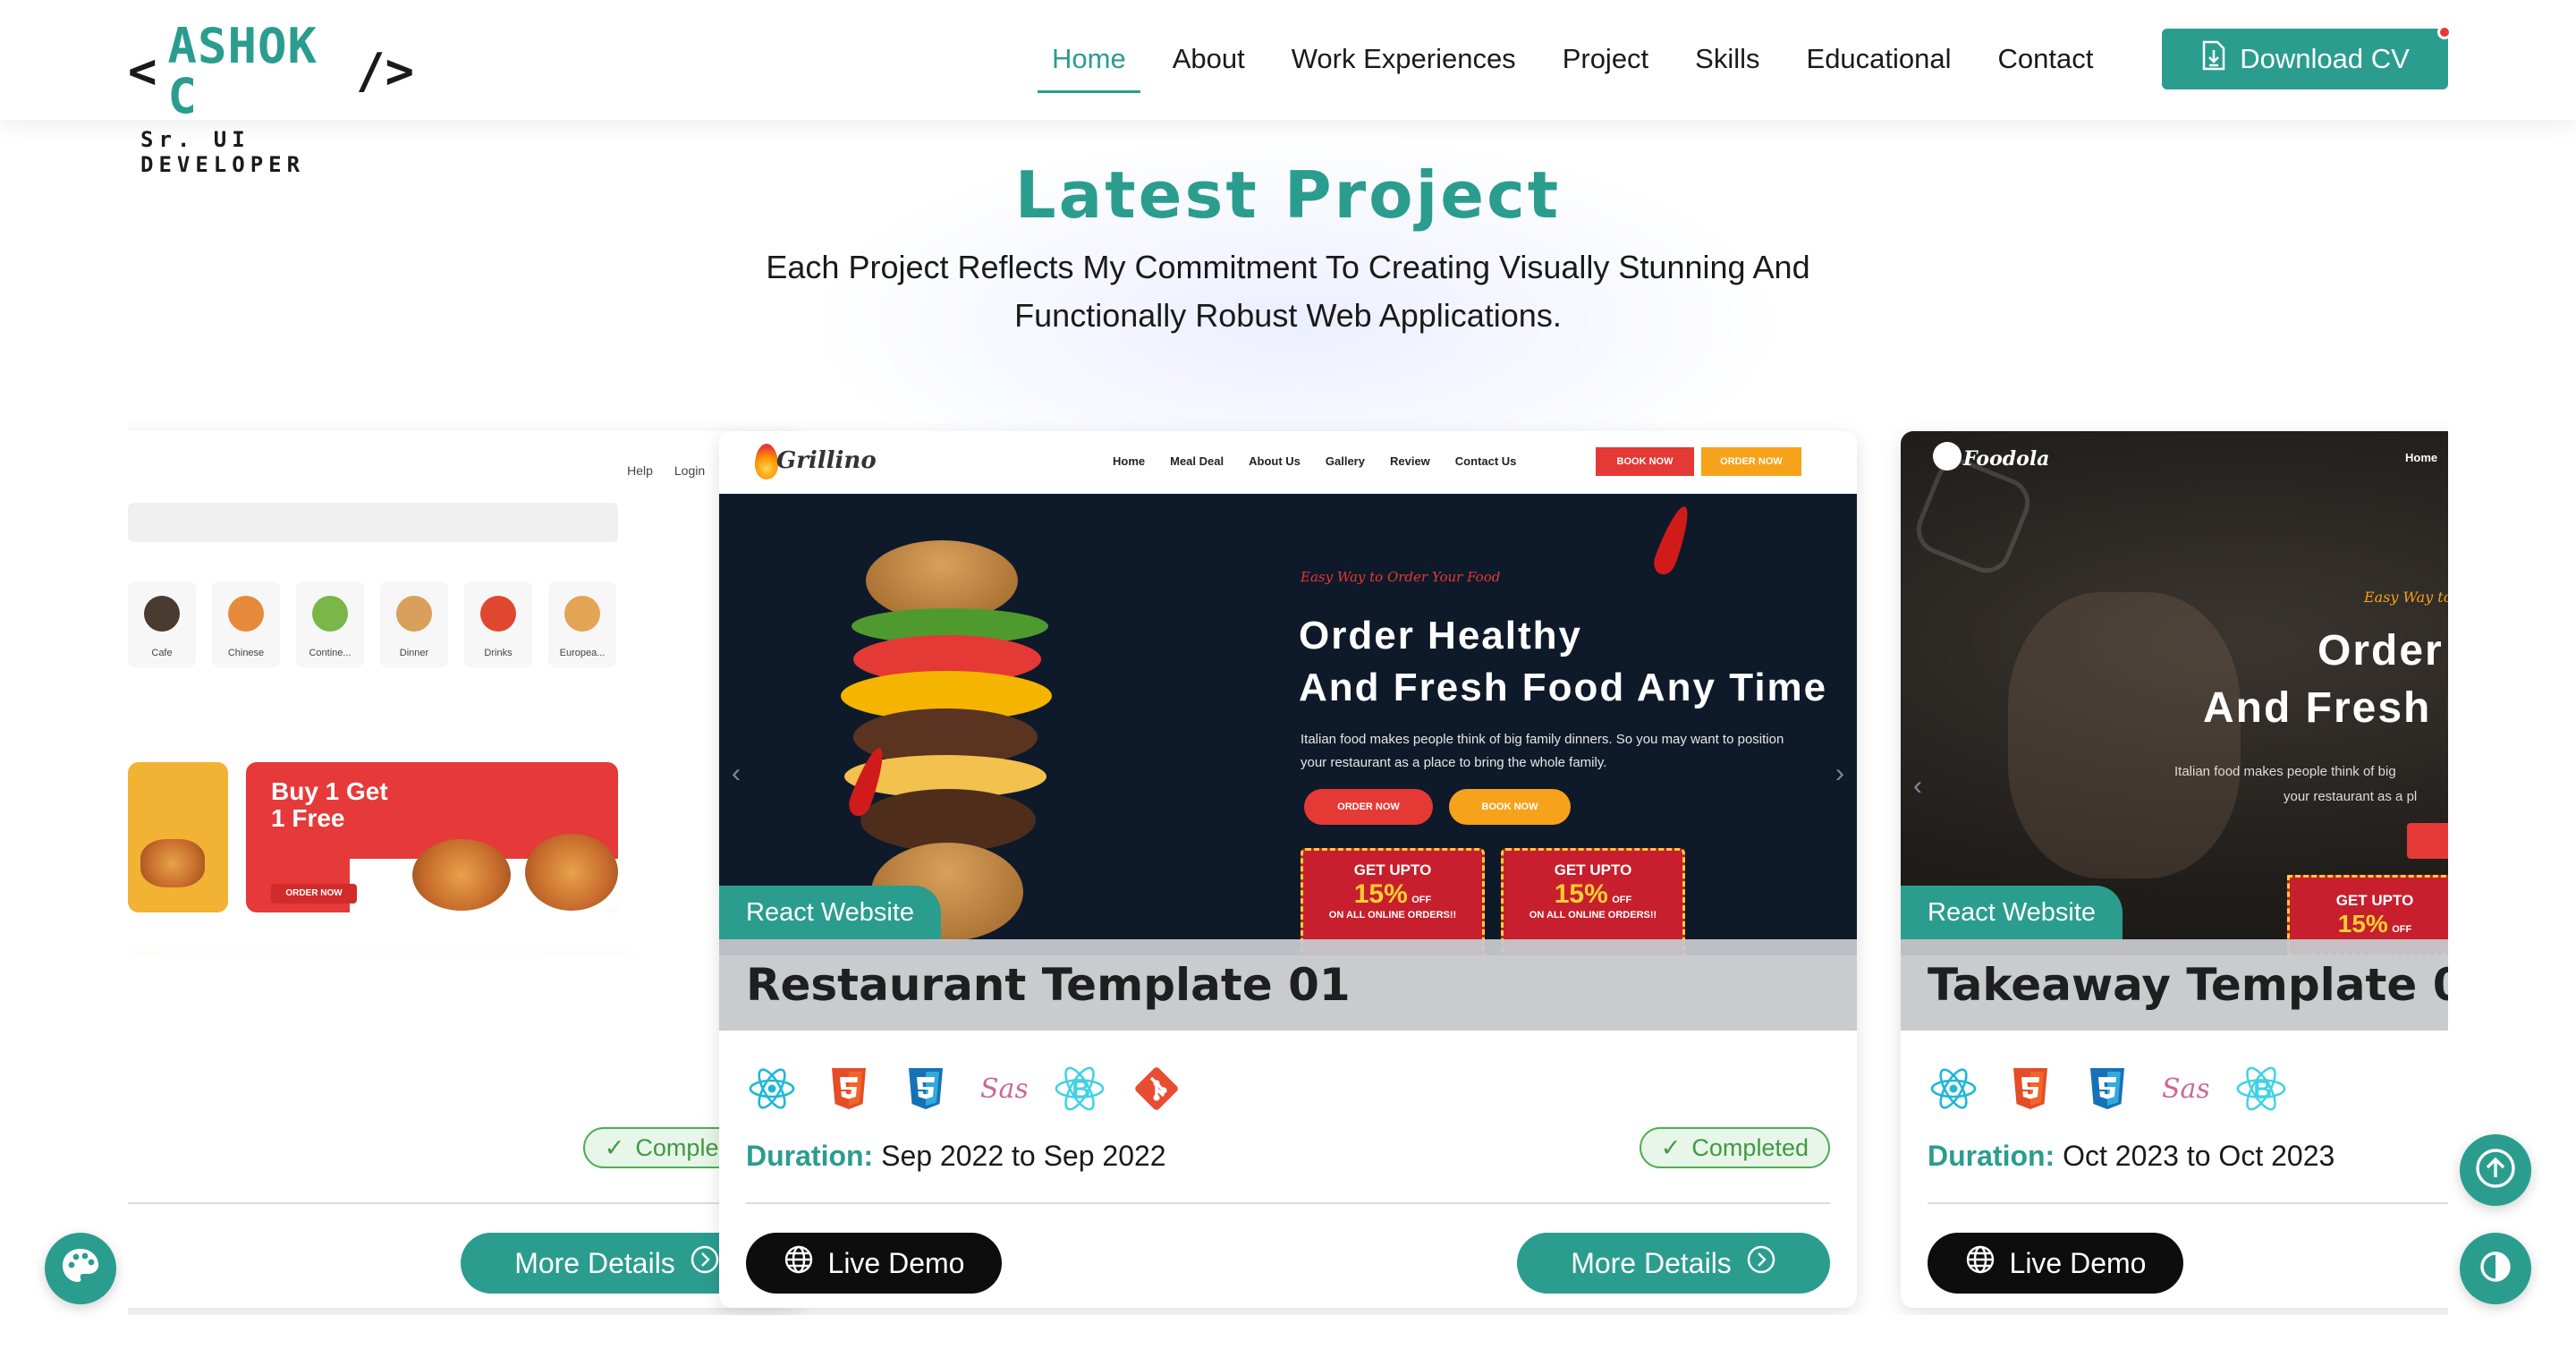  What do you see at coordinates (1645, 461) in the screenshot?
I see `screenshot-book-button: BOOK NOW` at bounding box center [1645, 461].